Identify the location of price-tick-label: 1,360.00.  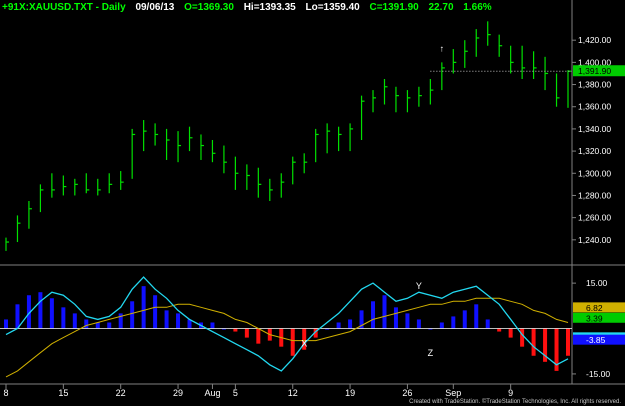
(594, 107).